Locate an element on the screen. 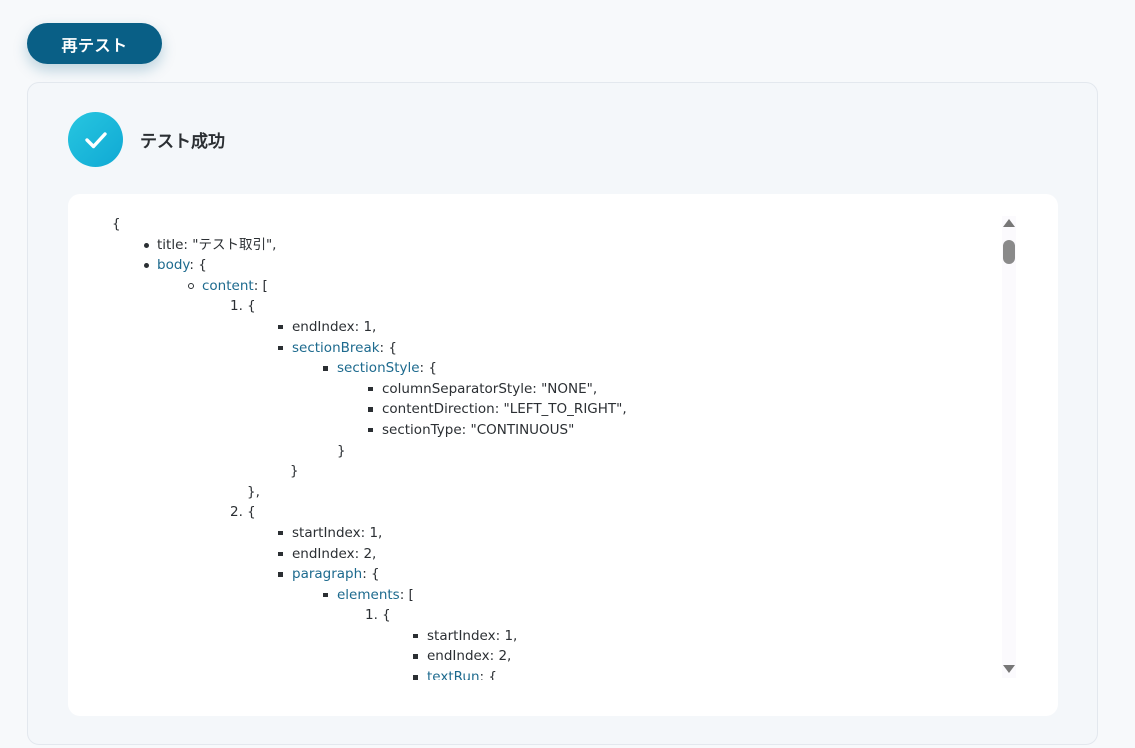 The image size is (1135, 748). test-status-row: テスト成功 is located at coordinates (146, 139).